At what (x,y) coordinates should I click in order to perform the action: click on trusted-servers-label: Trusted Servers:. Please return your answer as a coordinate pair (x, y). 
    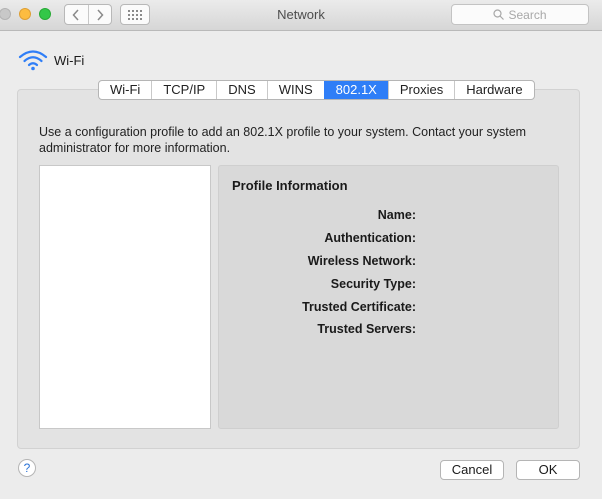
    Looking at the image, I should click on (366, 329).